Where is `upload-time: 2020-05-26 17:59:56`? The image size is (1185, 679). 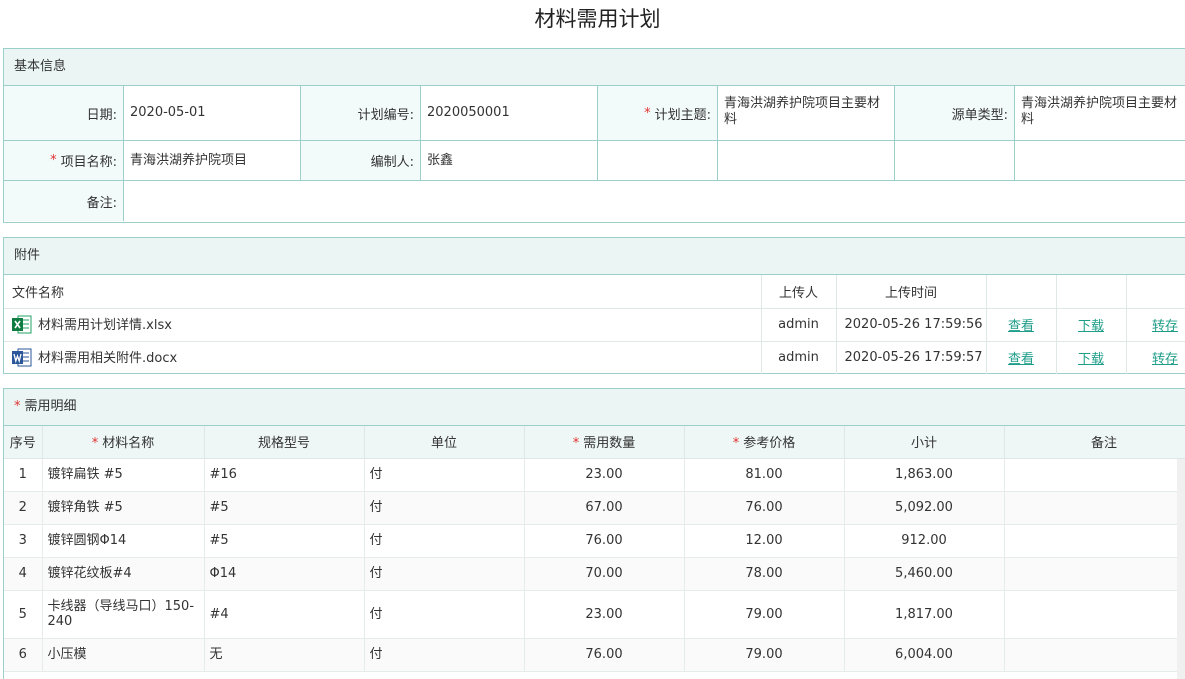
upload-time: 2020-05-26 17:59:56 is located at coordinates (911, 325).